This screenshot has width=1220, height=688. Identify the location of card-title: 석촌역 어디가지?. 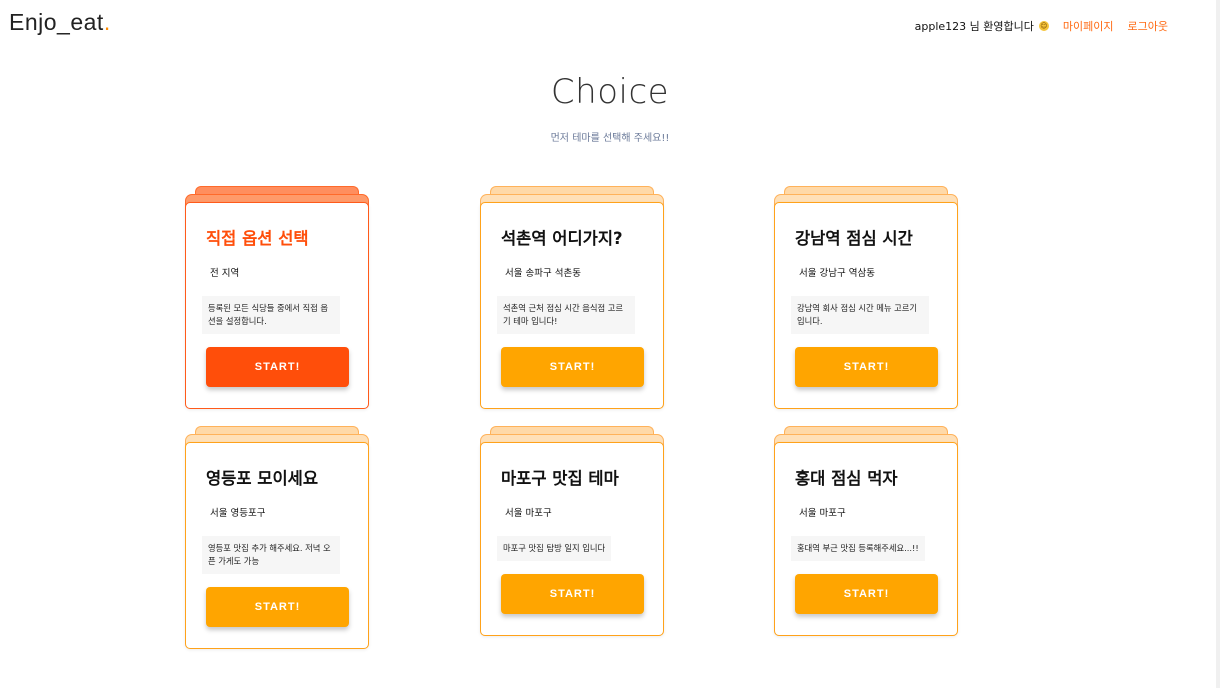
(562, 238).